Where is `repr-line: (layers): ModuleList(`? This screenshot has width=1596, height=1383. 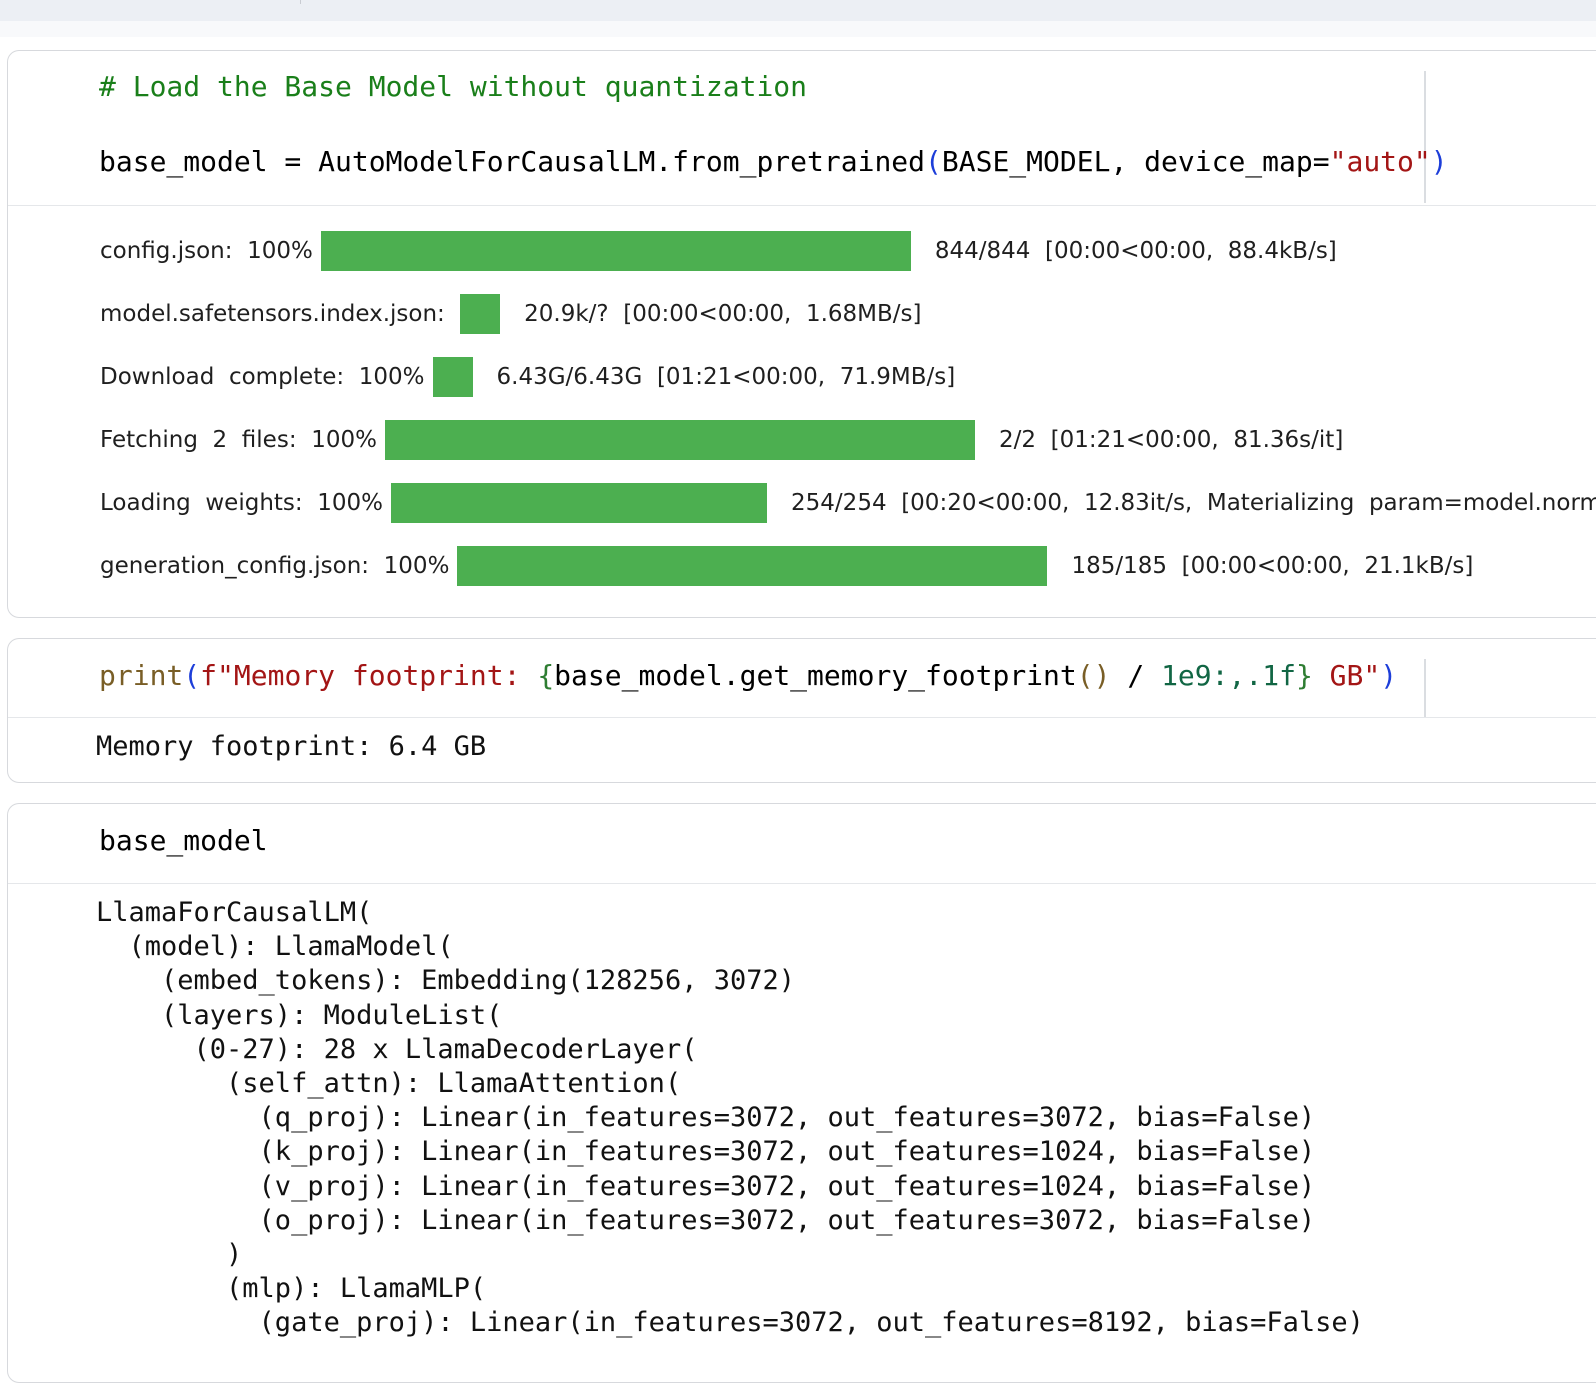
repr-line: (layers): ModuleList( is located at coordinates (299, 1015).